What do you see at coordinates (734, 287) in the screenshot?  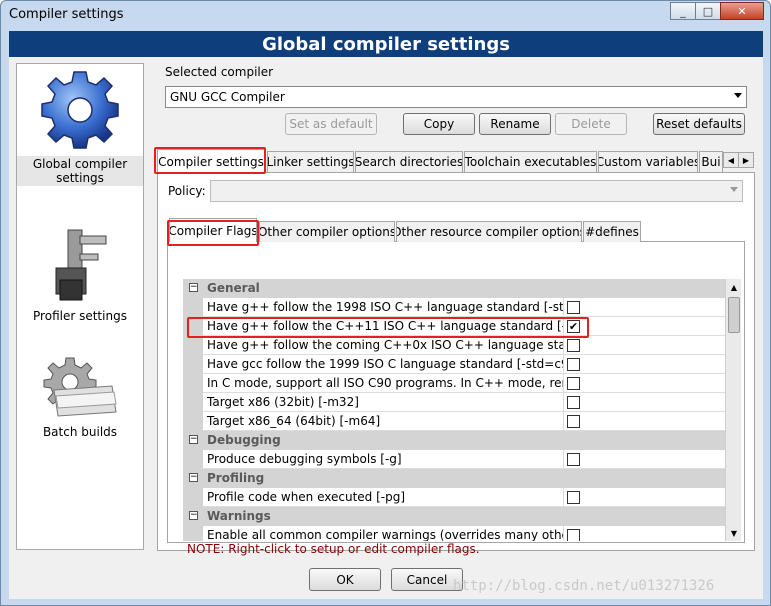 I see `scroll-up-icon: ▲` at bounding box center [734, 287].